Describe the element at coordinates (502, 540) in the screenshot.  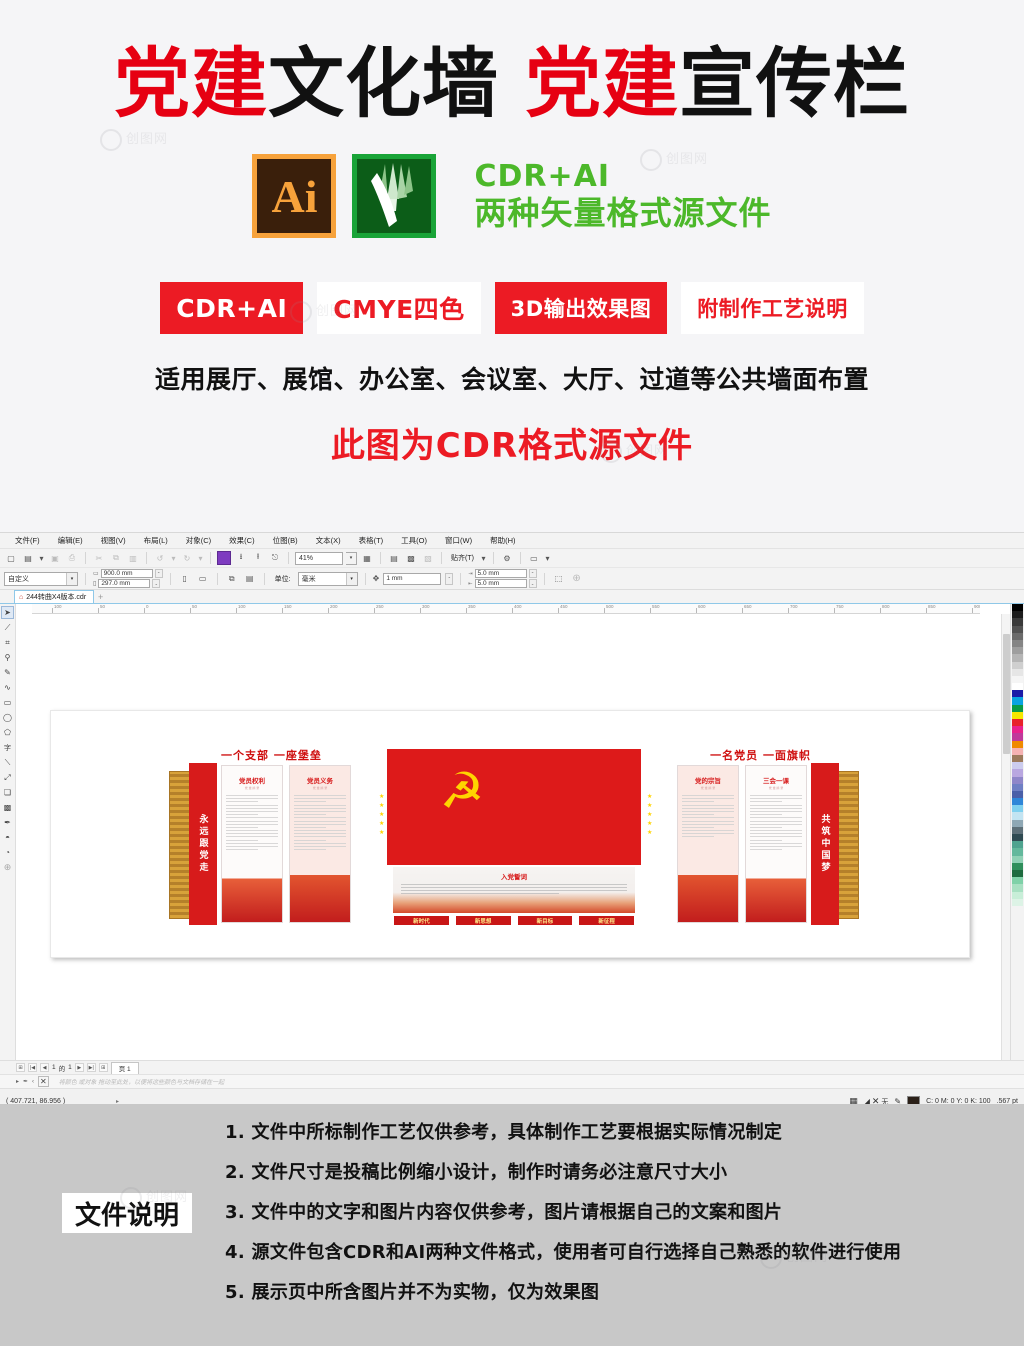
I see `menu-help: 帮助(H)` at that location.